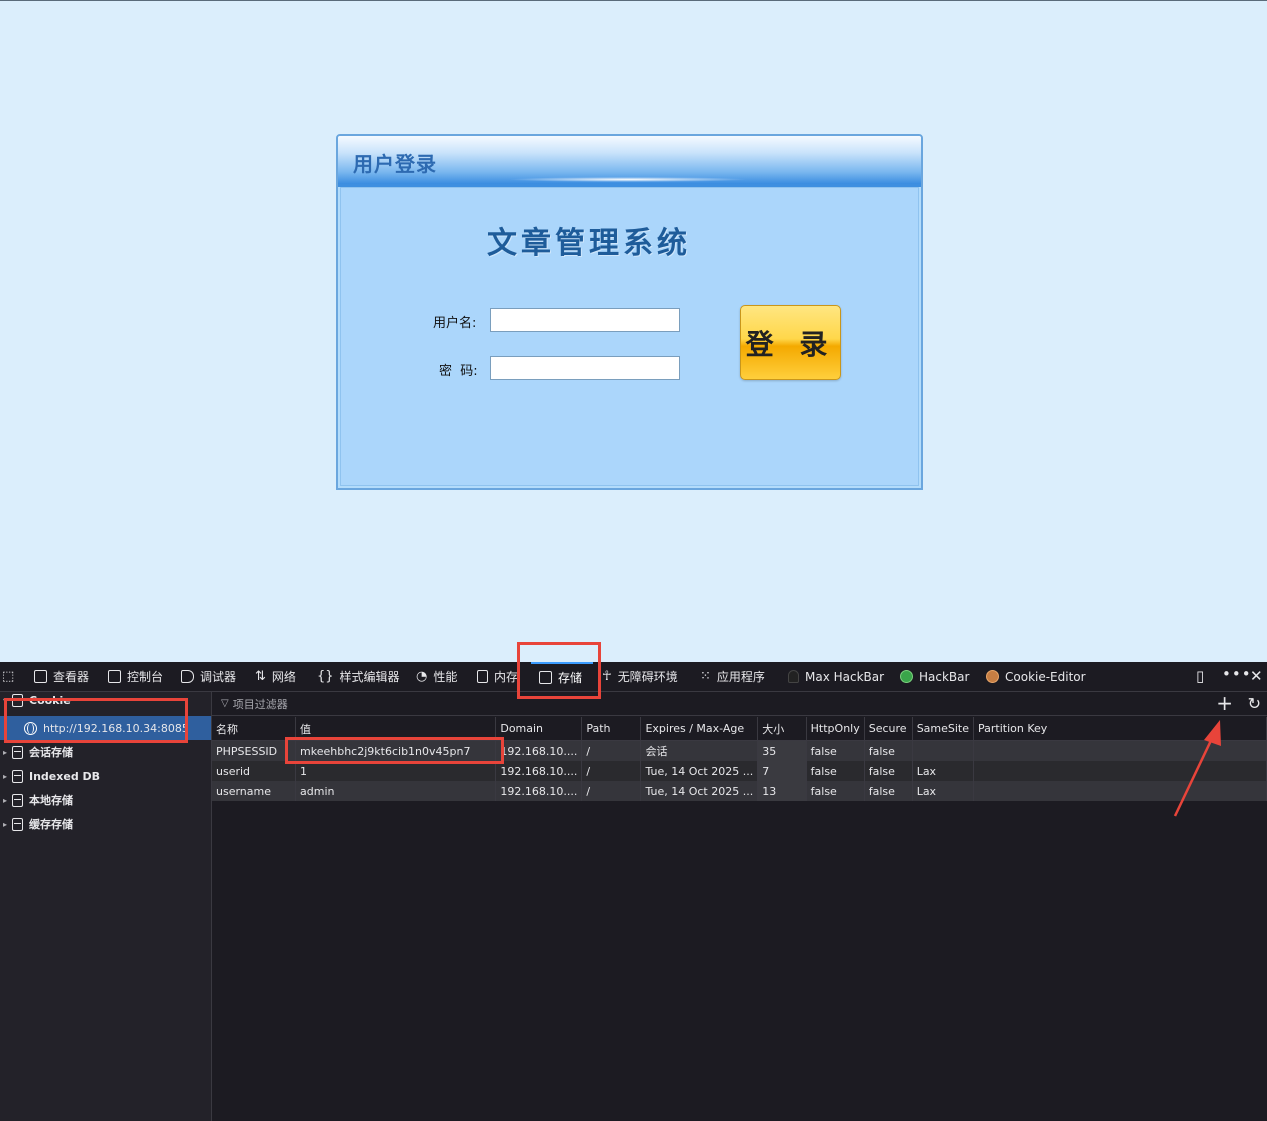 The image size is (1267, 1121). I want to click on cell-name: username, so click(254, 791).